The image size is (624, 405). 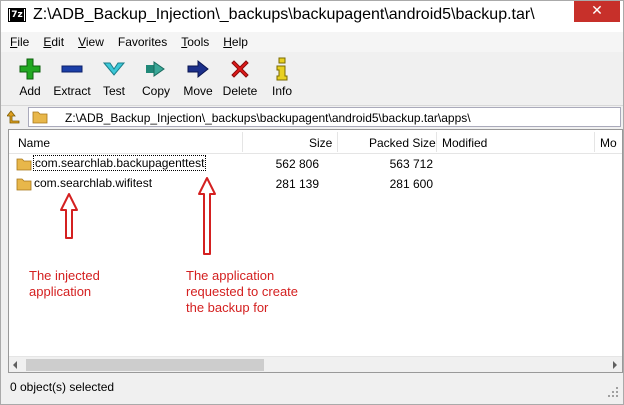 What do you see at coordinates (312, 42) in the screenshot?
I see `menu-bar: File Edit View Favorites Tools Help` at bounding box center [312, 42].